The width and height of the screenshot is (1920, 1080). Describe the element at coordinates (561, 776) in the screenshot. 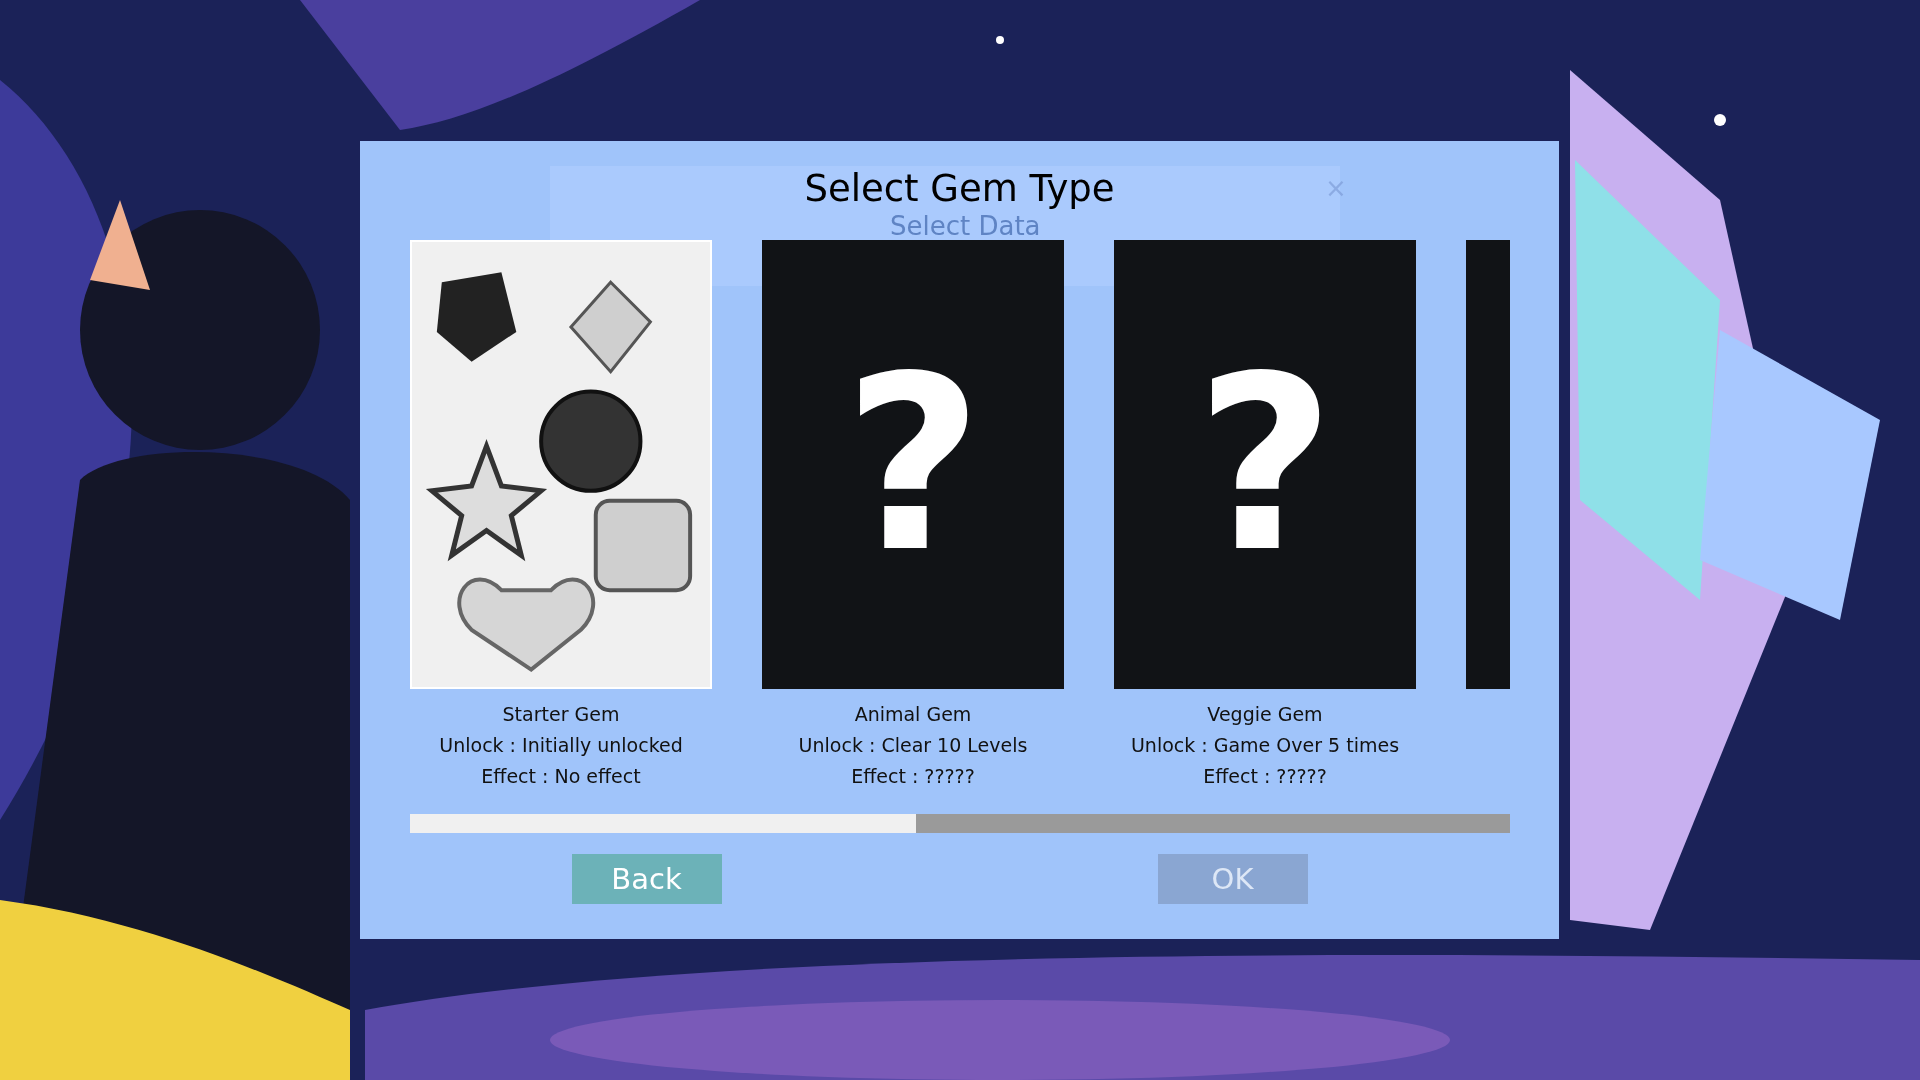

I see `effect-text: Effect : No effect` at that location.